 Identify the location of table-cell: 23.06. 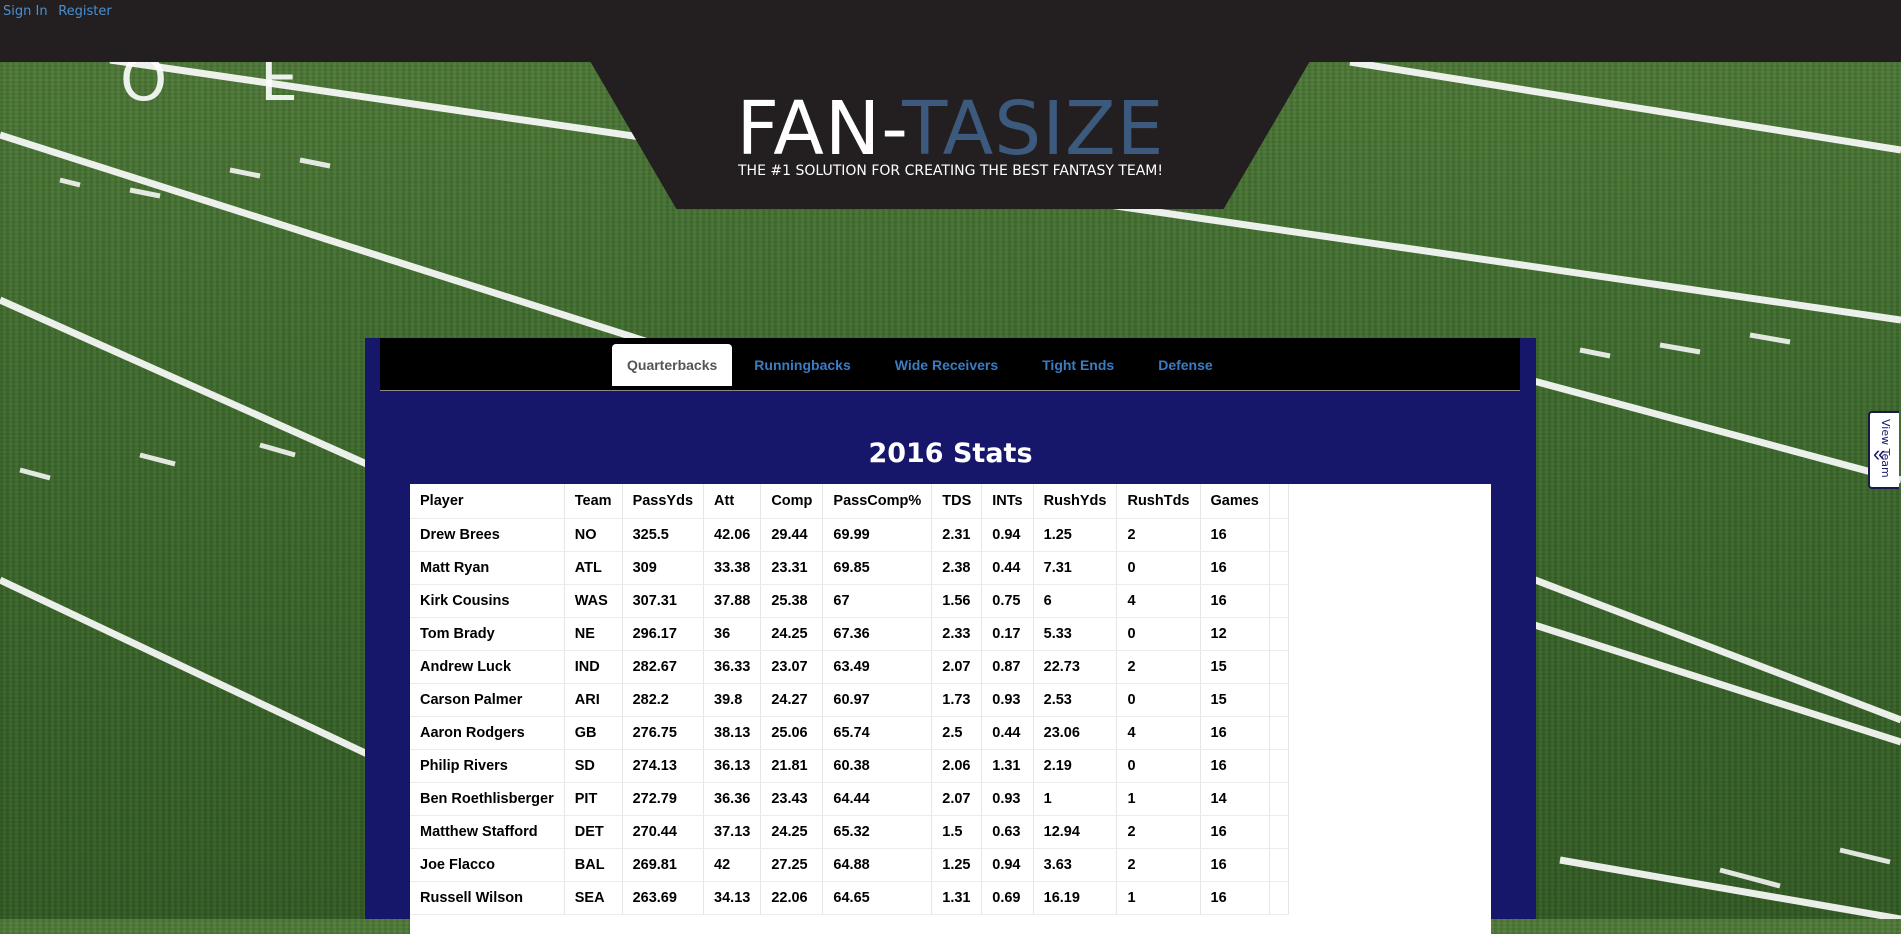
(1075, 733).